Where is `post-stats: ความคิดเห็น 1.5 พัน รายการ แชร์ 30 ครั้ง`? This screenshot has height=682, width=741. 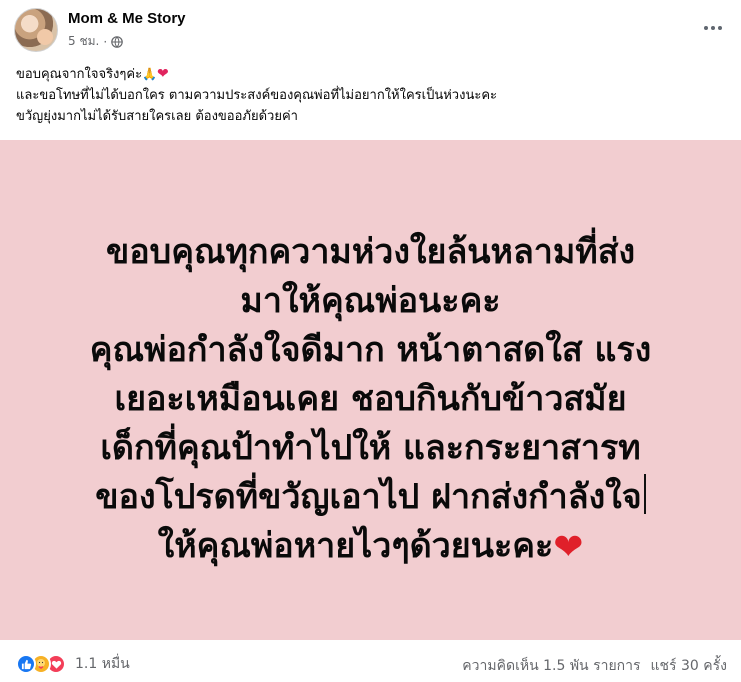
post-stats: ความคิดเห็น 1.5 พัน รายการ แชร์ 30 ครั้ง is located at coordinates (594, 666).